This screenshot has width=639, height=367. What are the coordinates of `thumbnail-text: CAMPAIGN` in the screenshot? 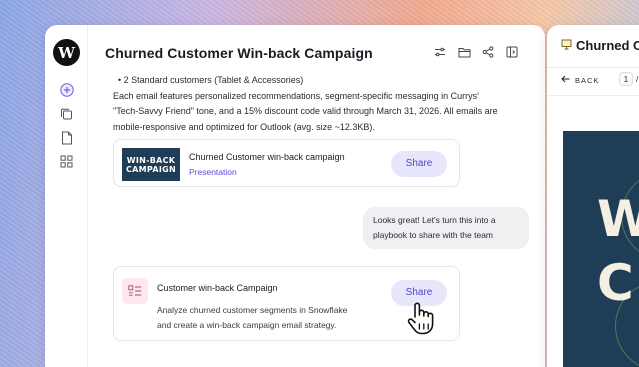 It's located at (151, 169).